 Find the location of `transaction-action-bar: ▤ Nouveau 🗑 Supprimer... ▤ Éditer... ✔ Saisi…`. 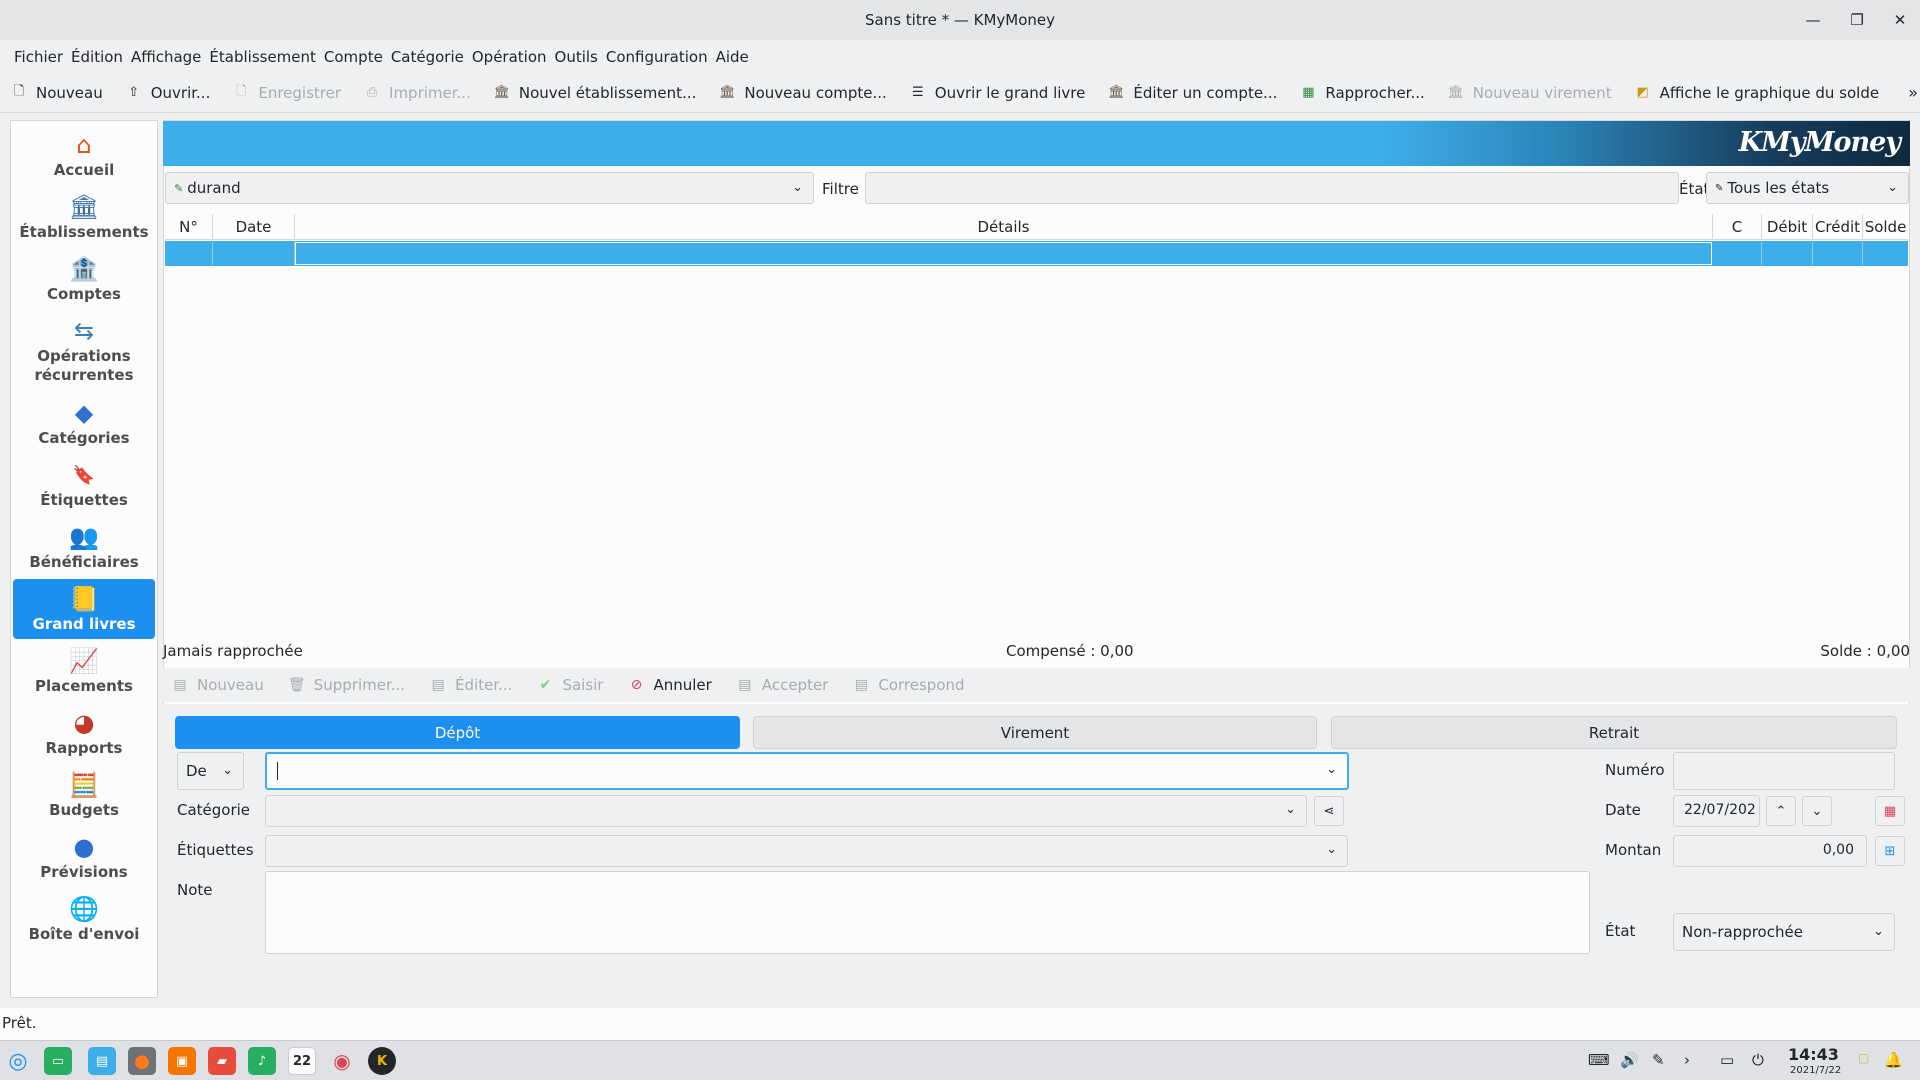

transaction-action-bar: ▤ Nouveau 🗑 Supprimer... ▤ Éditer... ✔ Saisi… is located at coordinates (1036, 685).